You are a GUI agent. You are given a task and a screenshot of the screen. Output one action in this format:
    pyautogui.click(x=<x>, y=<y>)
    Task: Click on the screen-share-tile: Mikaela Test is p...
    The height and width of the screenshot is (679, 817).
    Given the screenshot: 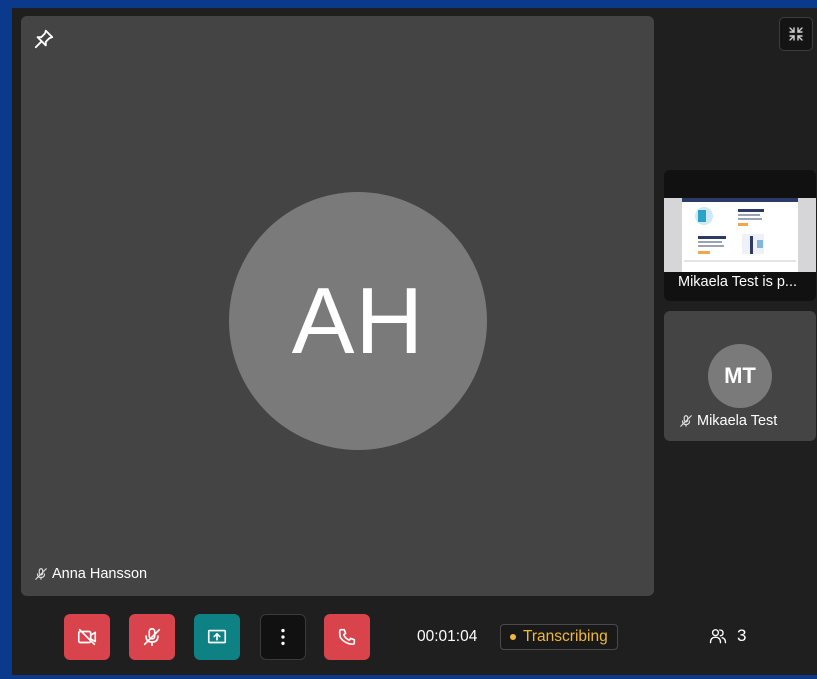 What is the action you would take?
    pyautogui.click(x=740, y=235)
    